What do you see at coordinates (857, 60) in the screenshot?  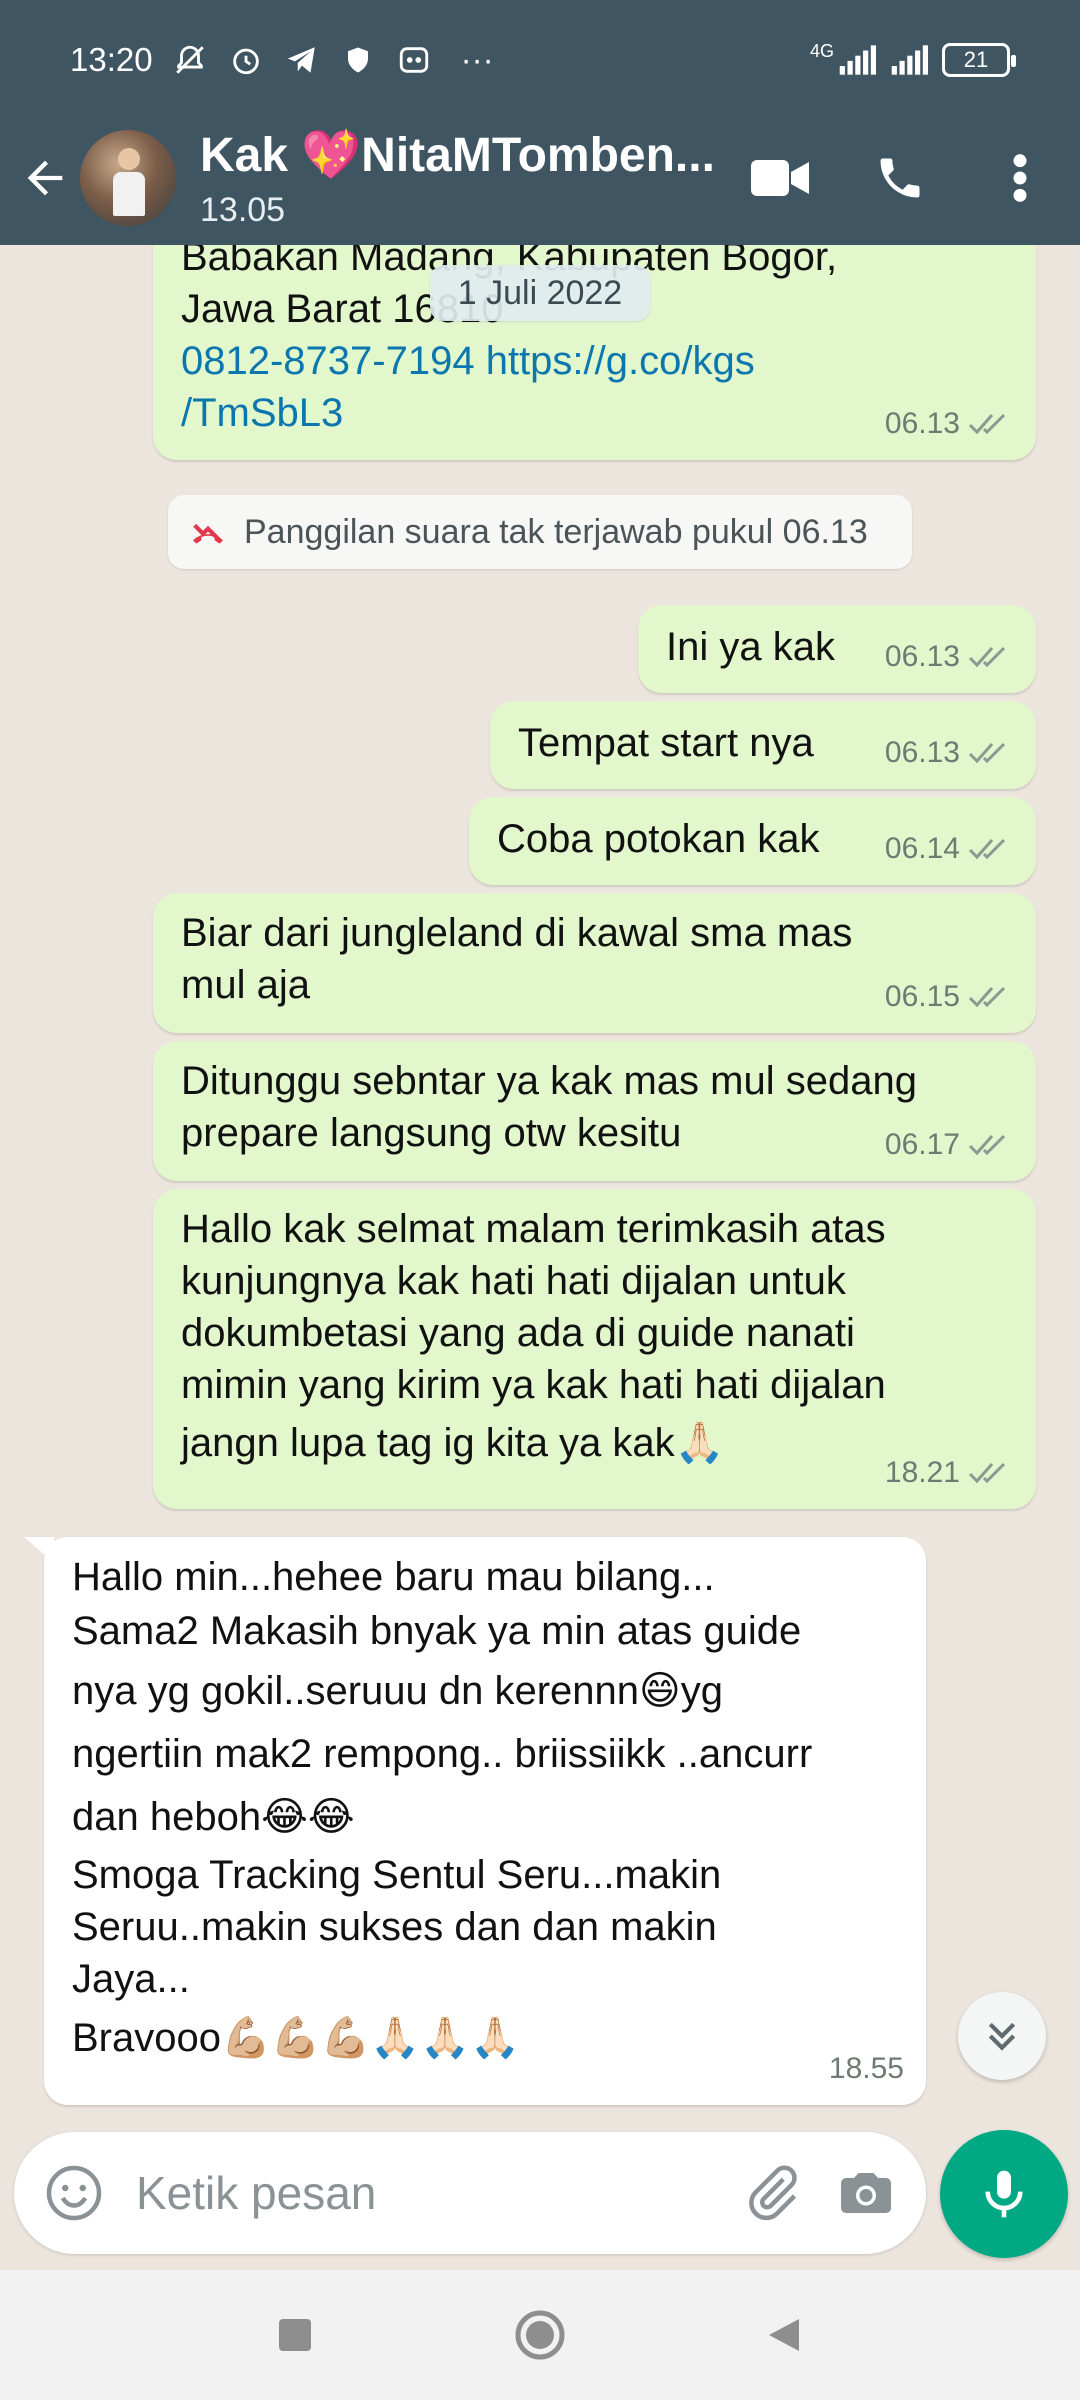 I see `signal-icon` at bounding box center [857, 60].